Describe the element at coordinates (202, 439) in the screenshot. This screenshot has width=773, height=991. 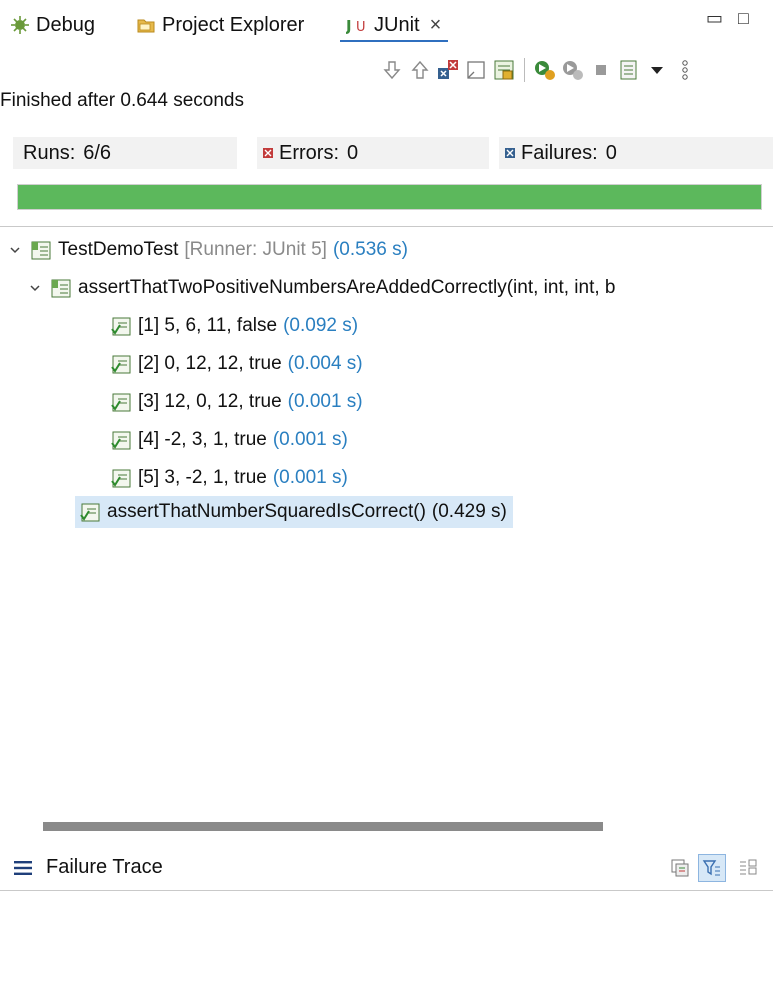
I see `case-name: [4] -2, 3, 1, true` at that location.